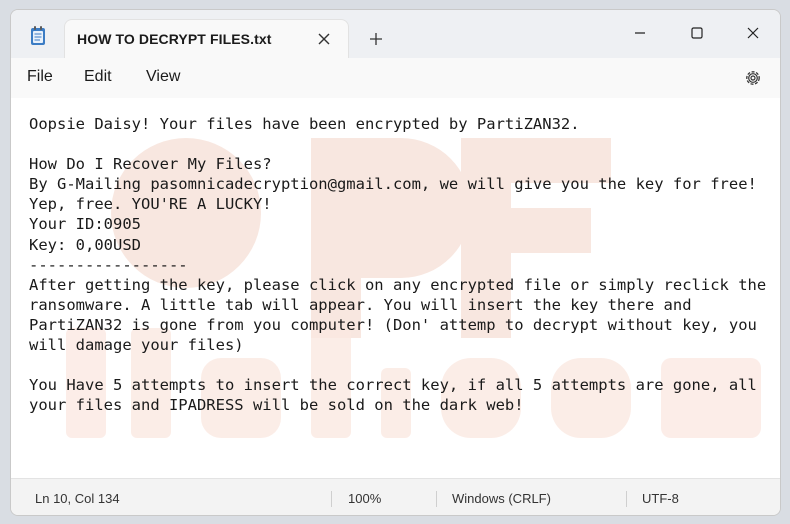  Describe the element at coordinates (660, 498) in the screenshot. I see `encoding: UTF-8` at that location.